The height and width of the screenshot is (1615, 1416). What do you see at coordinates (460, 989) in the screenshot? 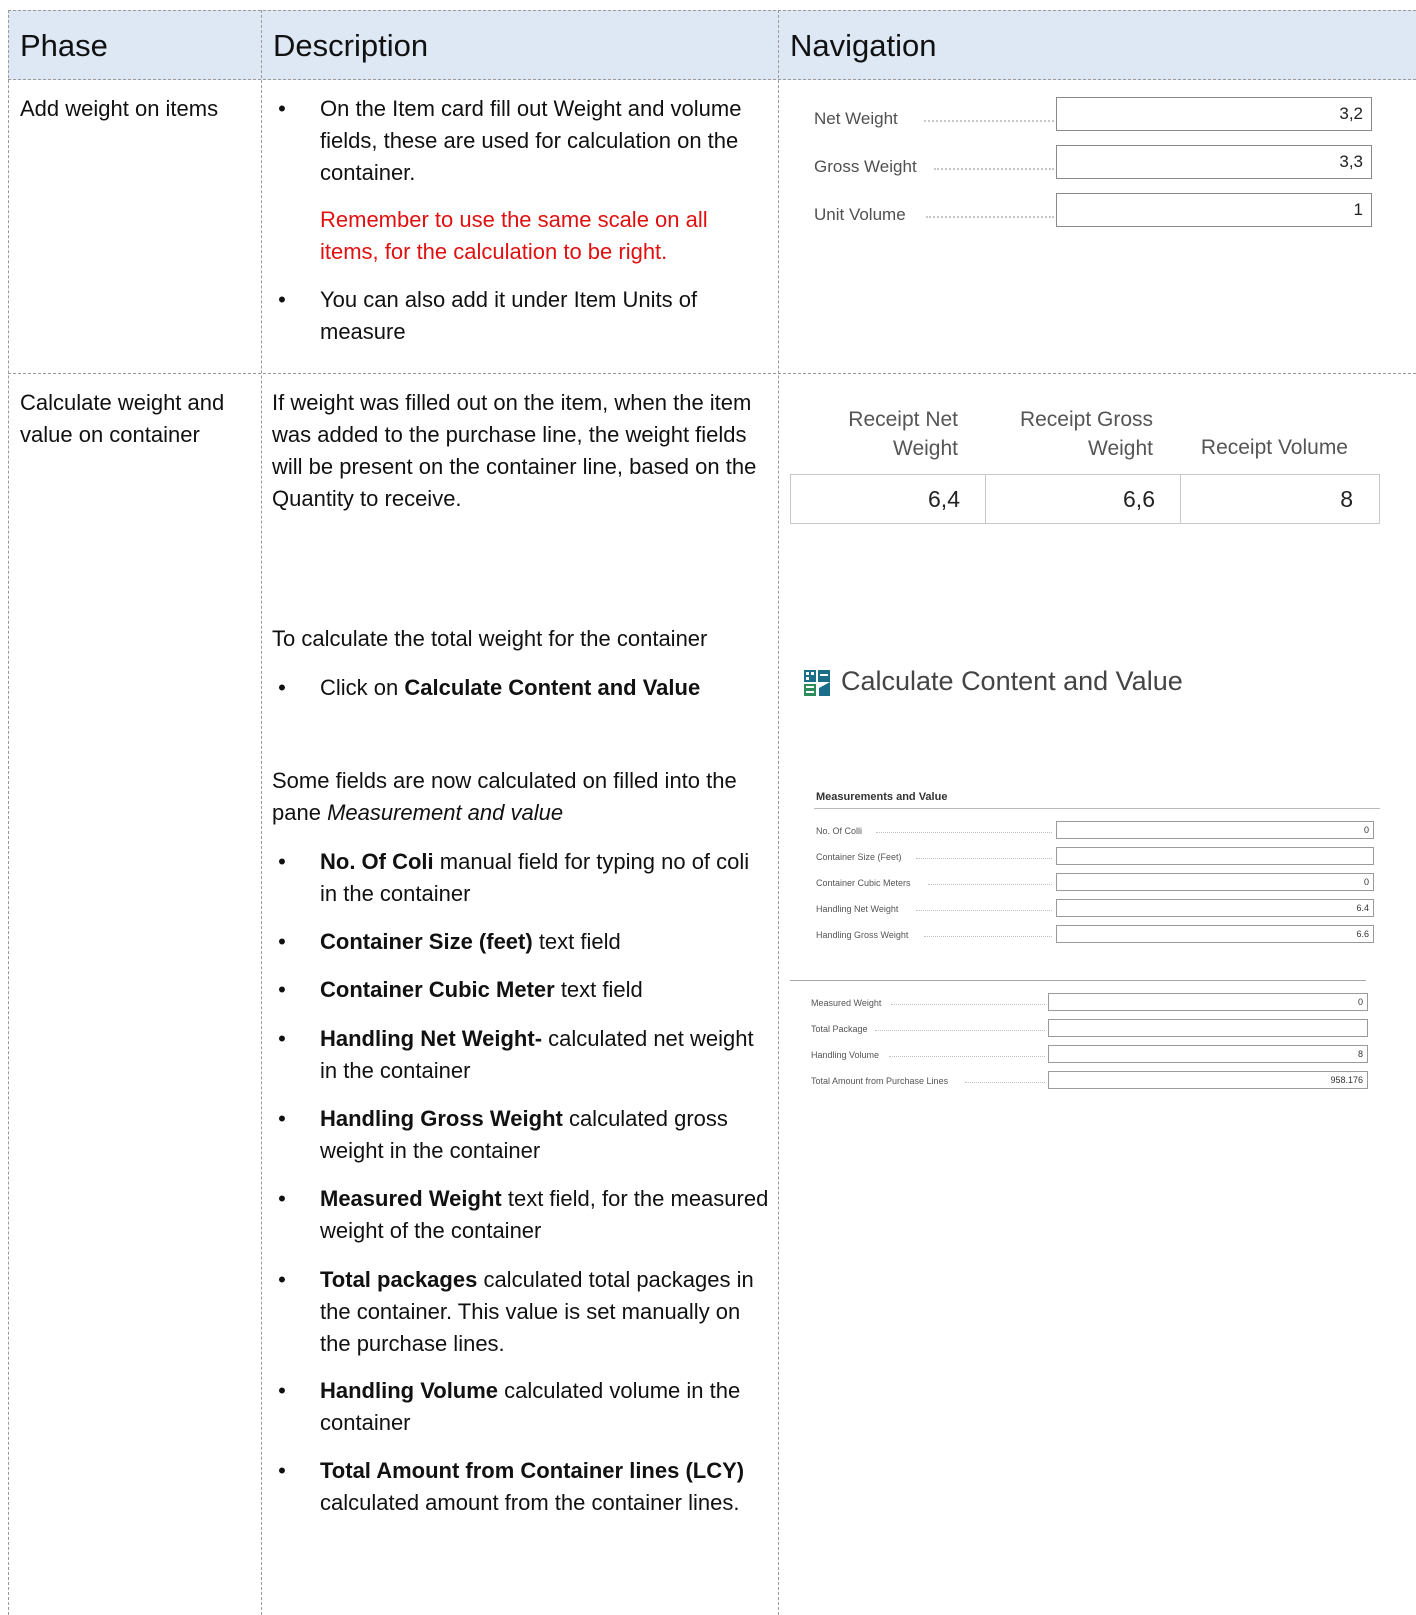
I see `list-item: • Container Cubic Meter text field` at bounding box center [460, 989].